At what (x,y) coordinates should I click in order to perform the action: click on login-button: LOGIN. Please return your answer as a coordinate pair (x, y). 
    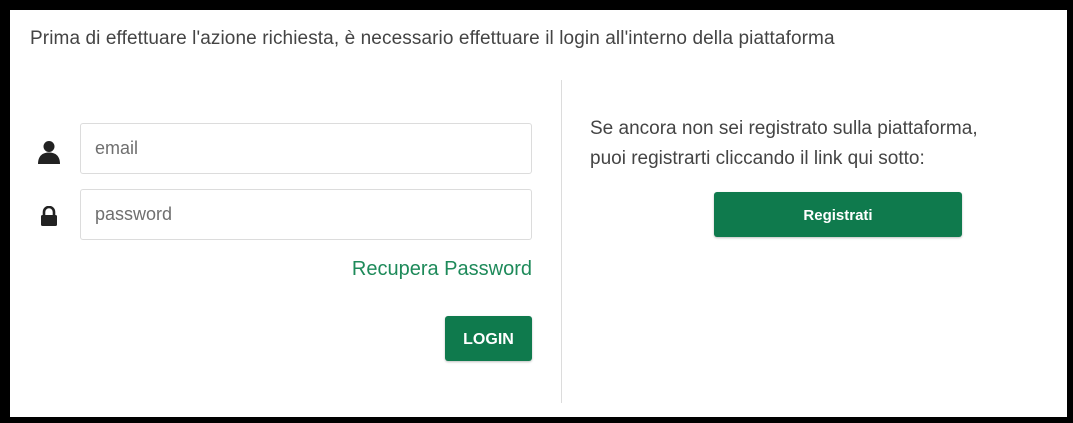
    Looking at the image, I should click on (488, 338).